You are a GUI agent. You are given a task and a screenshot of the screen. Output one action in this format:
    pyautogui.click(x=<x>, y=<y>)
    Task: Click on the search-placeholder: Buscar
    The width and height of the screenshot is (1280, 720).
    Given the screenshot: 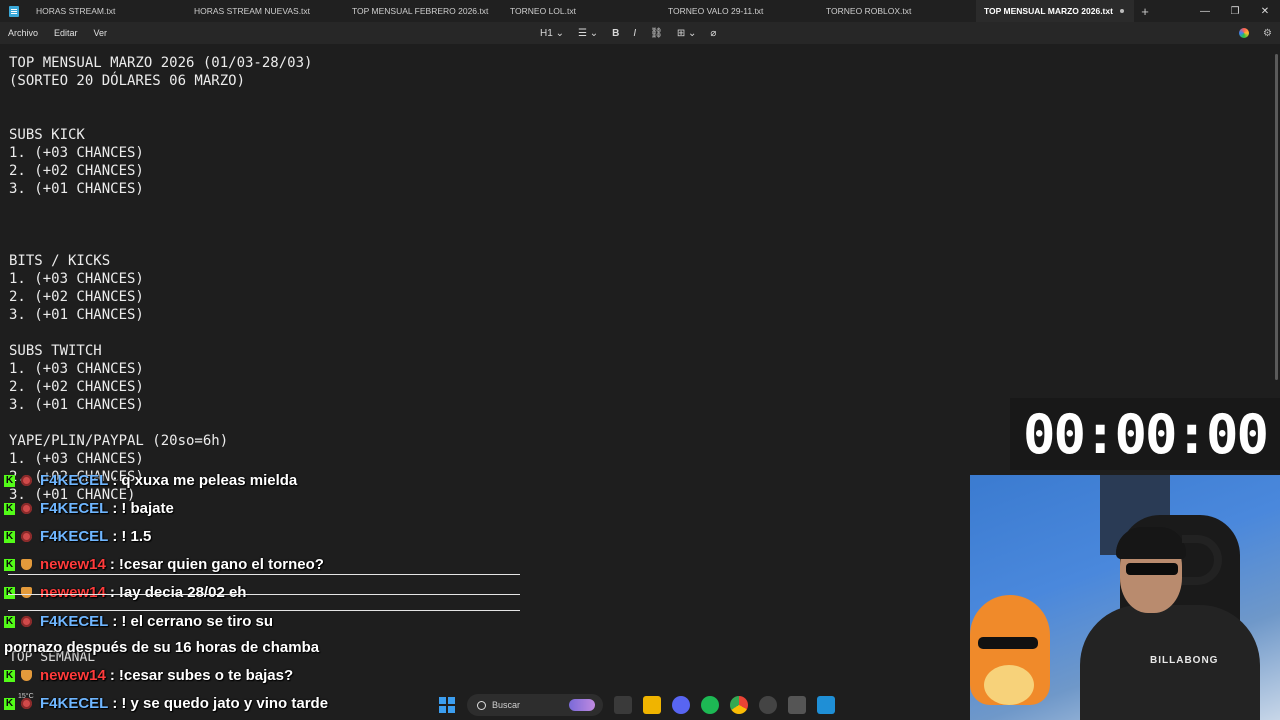 What is the action you would take?
    pyautogui.click(x=506, y=705)
    